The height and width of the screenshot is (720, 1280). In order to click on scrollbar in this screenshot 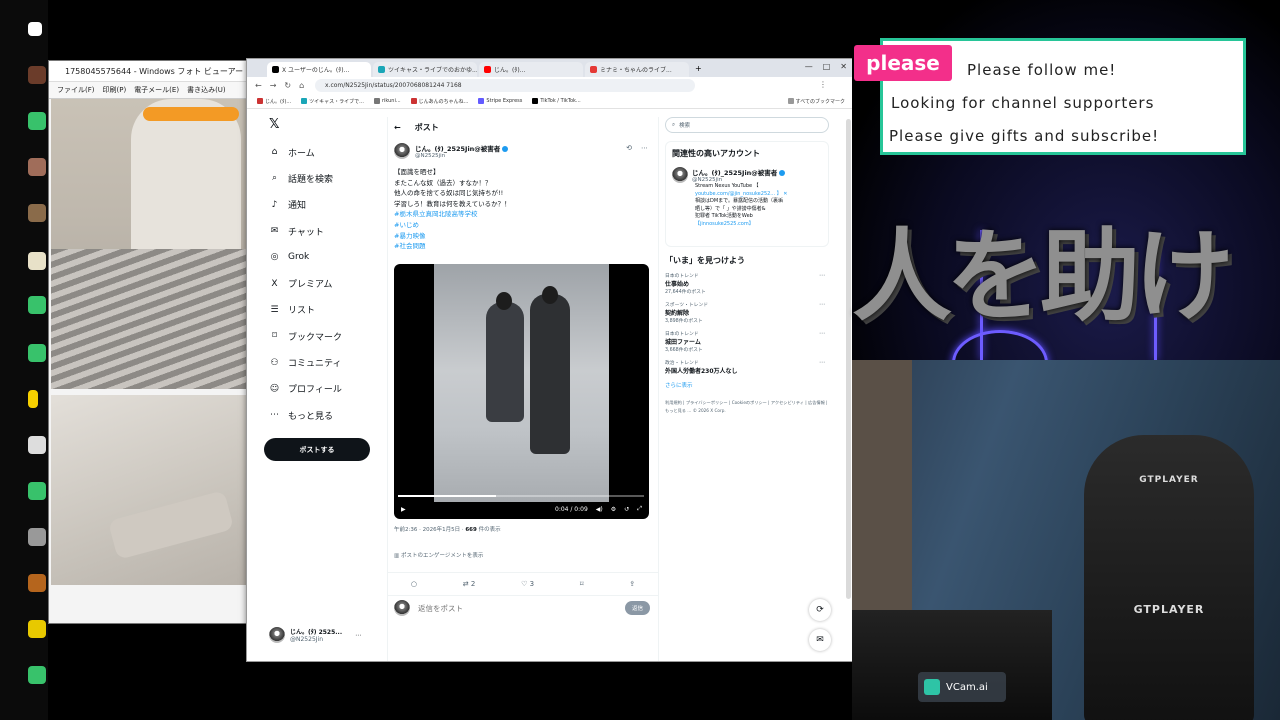, I will do `click(848, 359)`.